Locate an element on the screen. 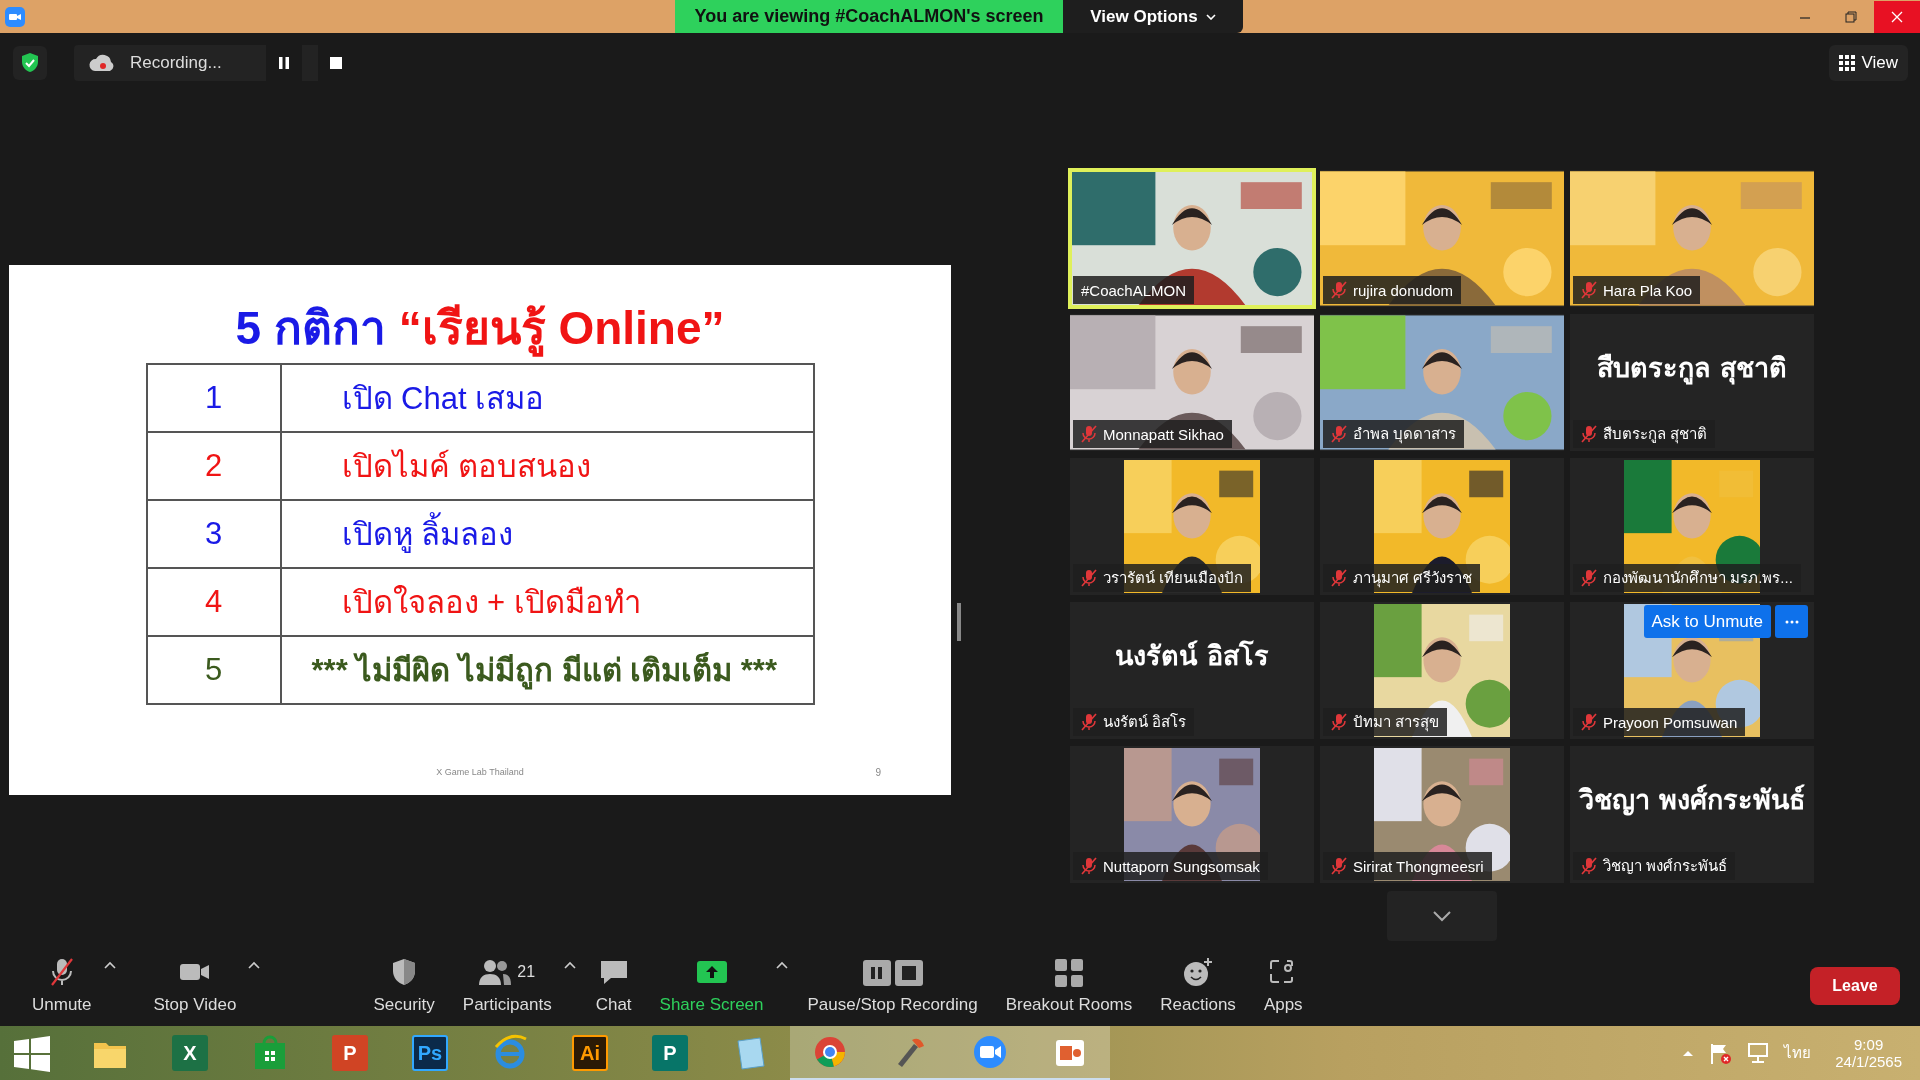 This screenshot has height=1080, width=1920. participant-name: #CoachALMON is located at coordinates (1134, 290).